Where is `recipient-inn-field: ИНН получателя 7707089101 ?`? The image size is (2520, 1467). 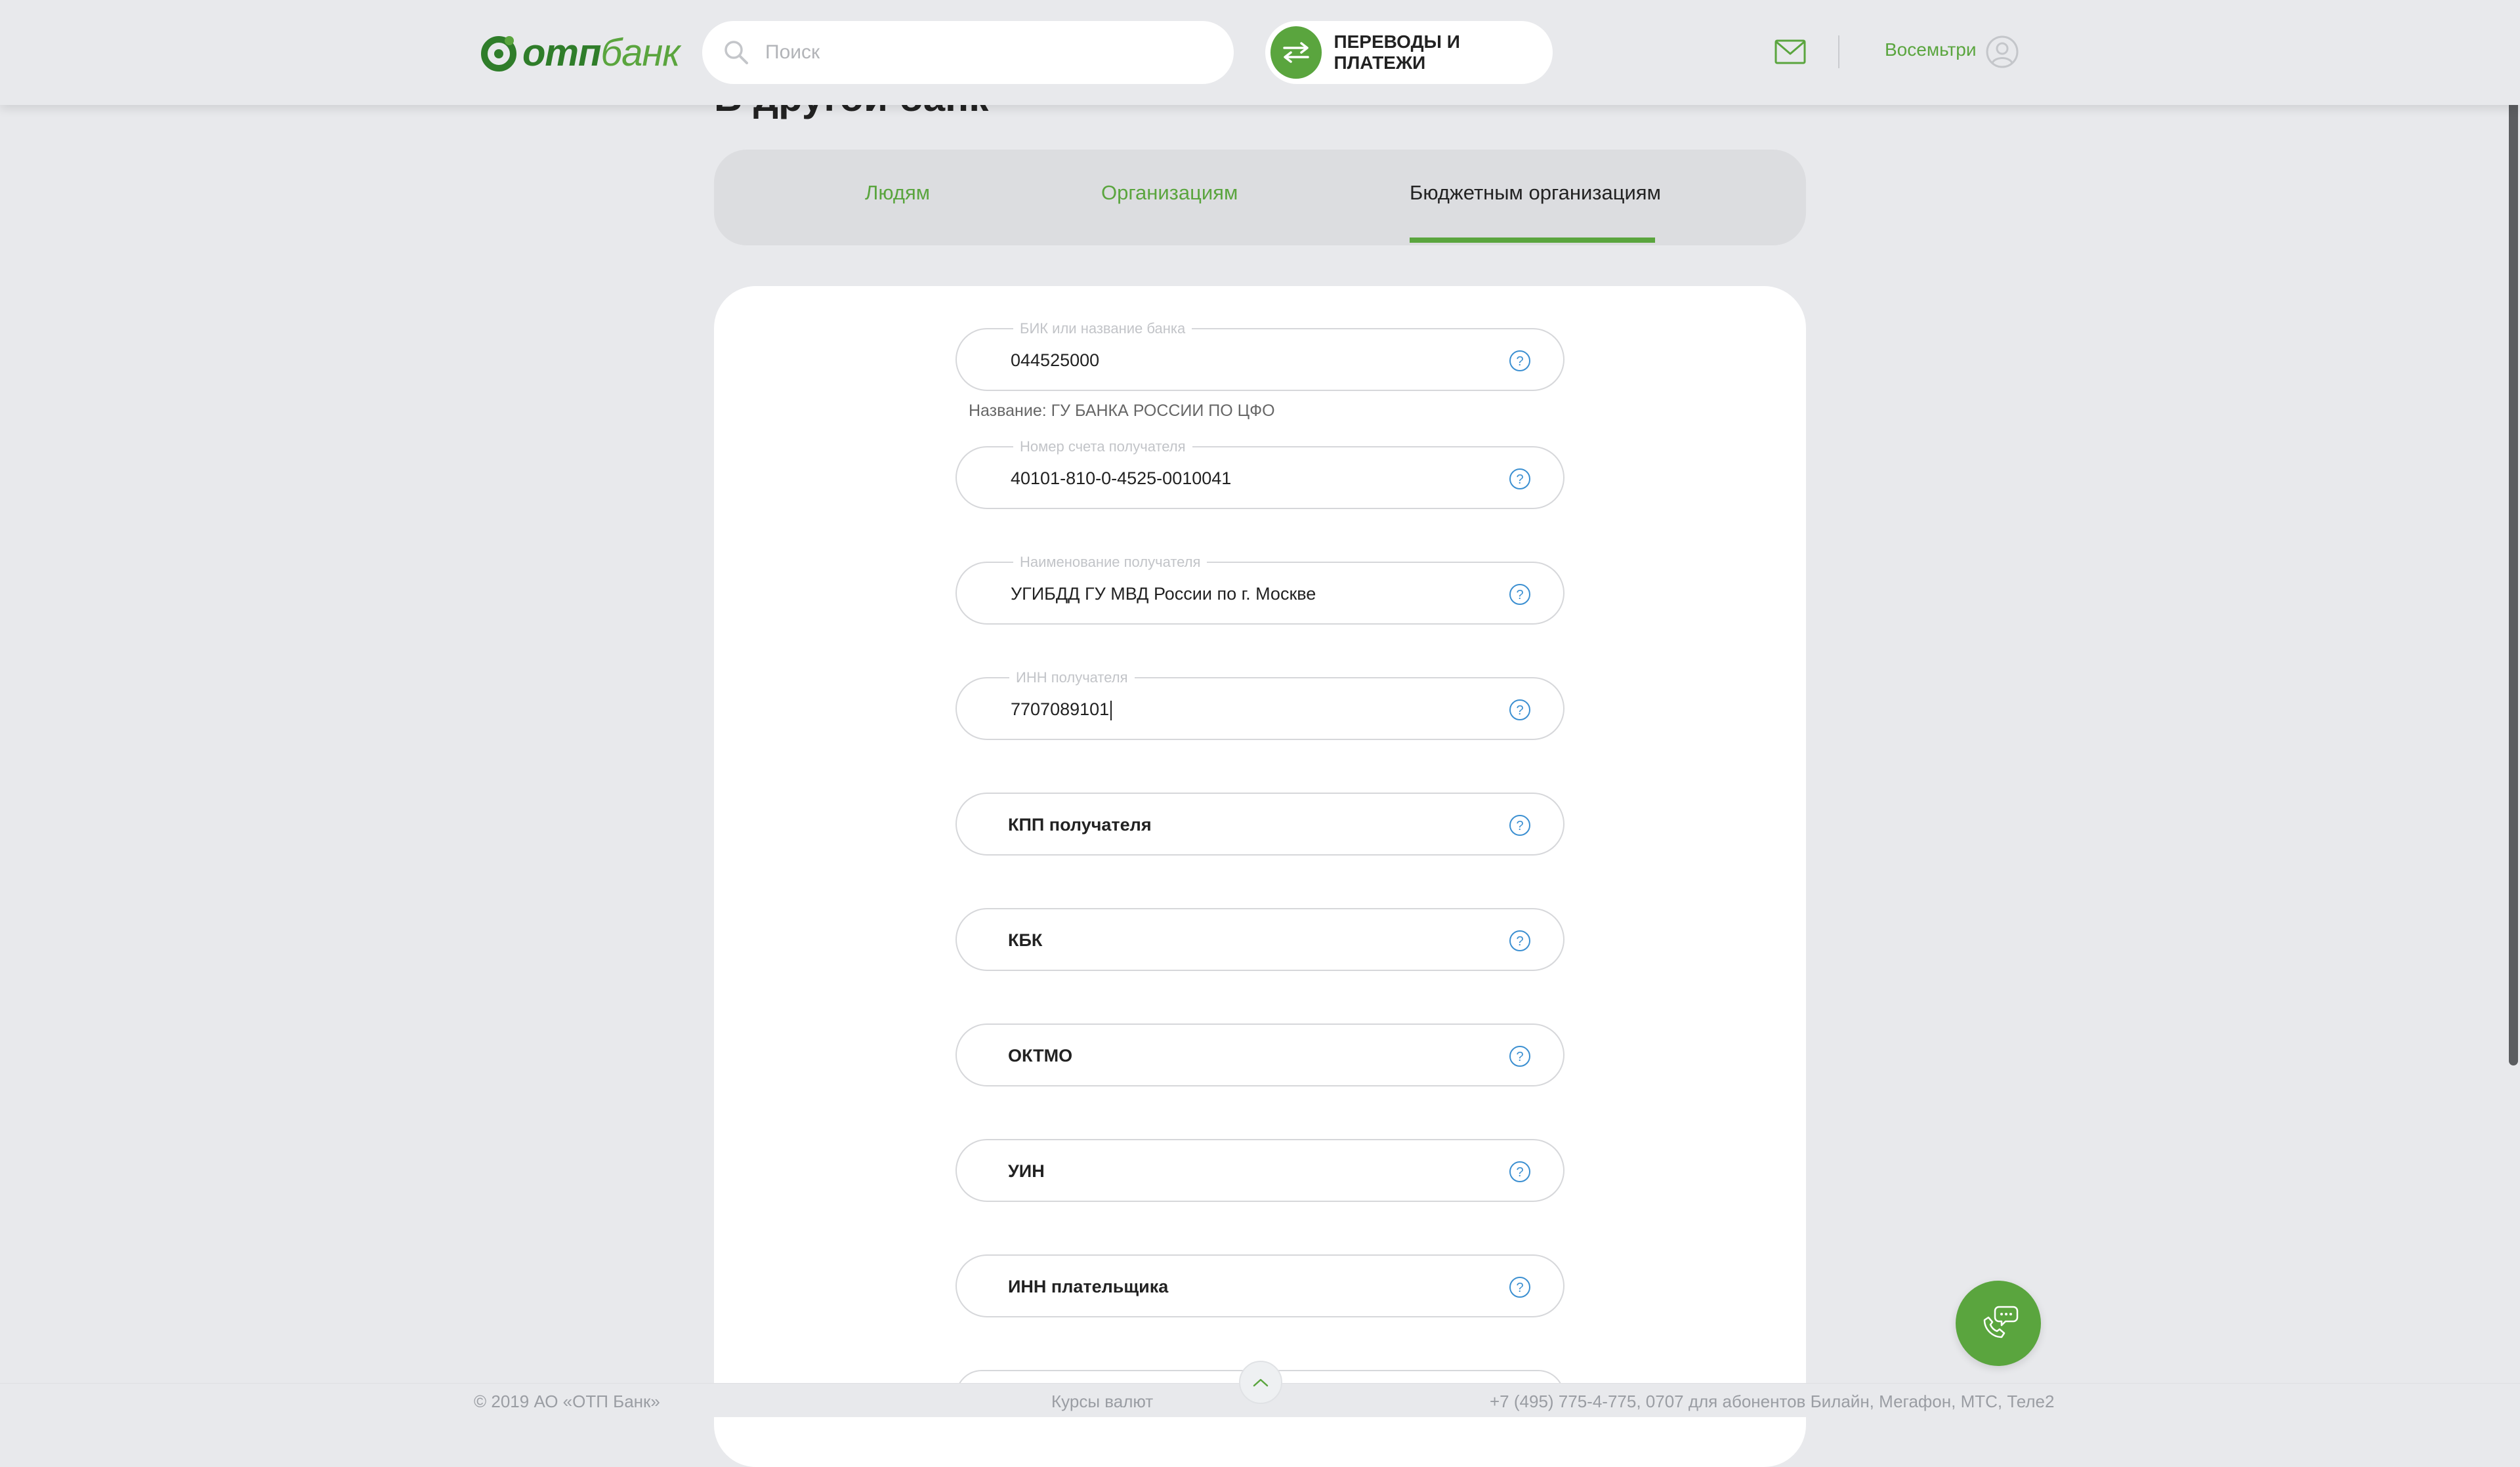
recipient-inn-field: ИНН получателя 7707089101 ? is located at coordinates (1260, 704).